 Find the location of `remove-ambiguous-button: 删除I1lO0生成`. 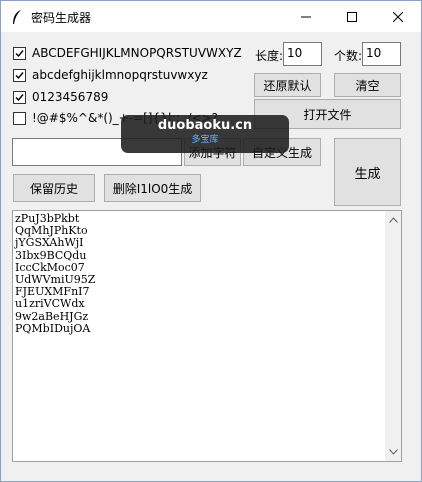

remove-ambiguous-button: 删除I1lO0生成 is located at coordinates (152, 188).